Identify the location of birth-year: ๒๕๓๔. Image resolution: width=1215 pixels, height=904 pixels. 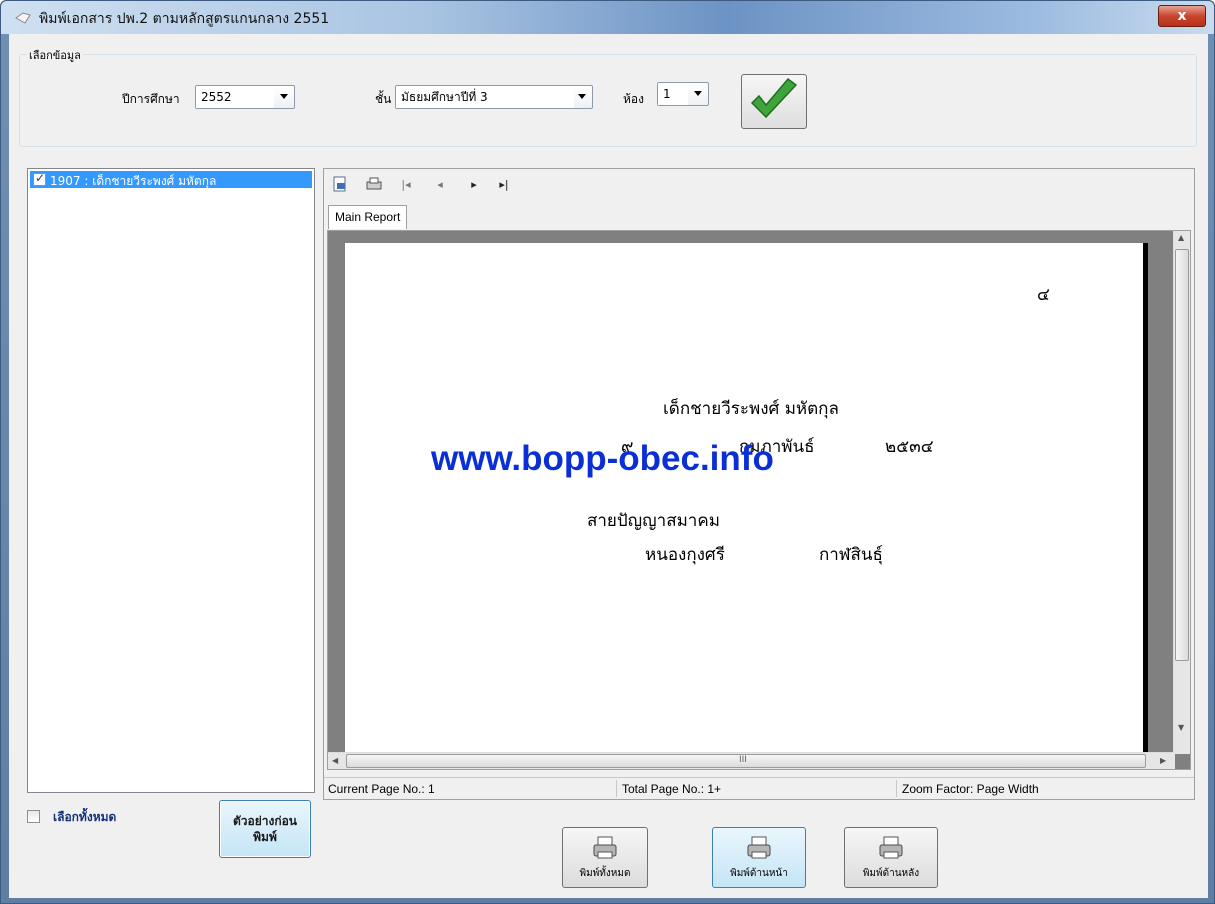
(909, 447).